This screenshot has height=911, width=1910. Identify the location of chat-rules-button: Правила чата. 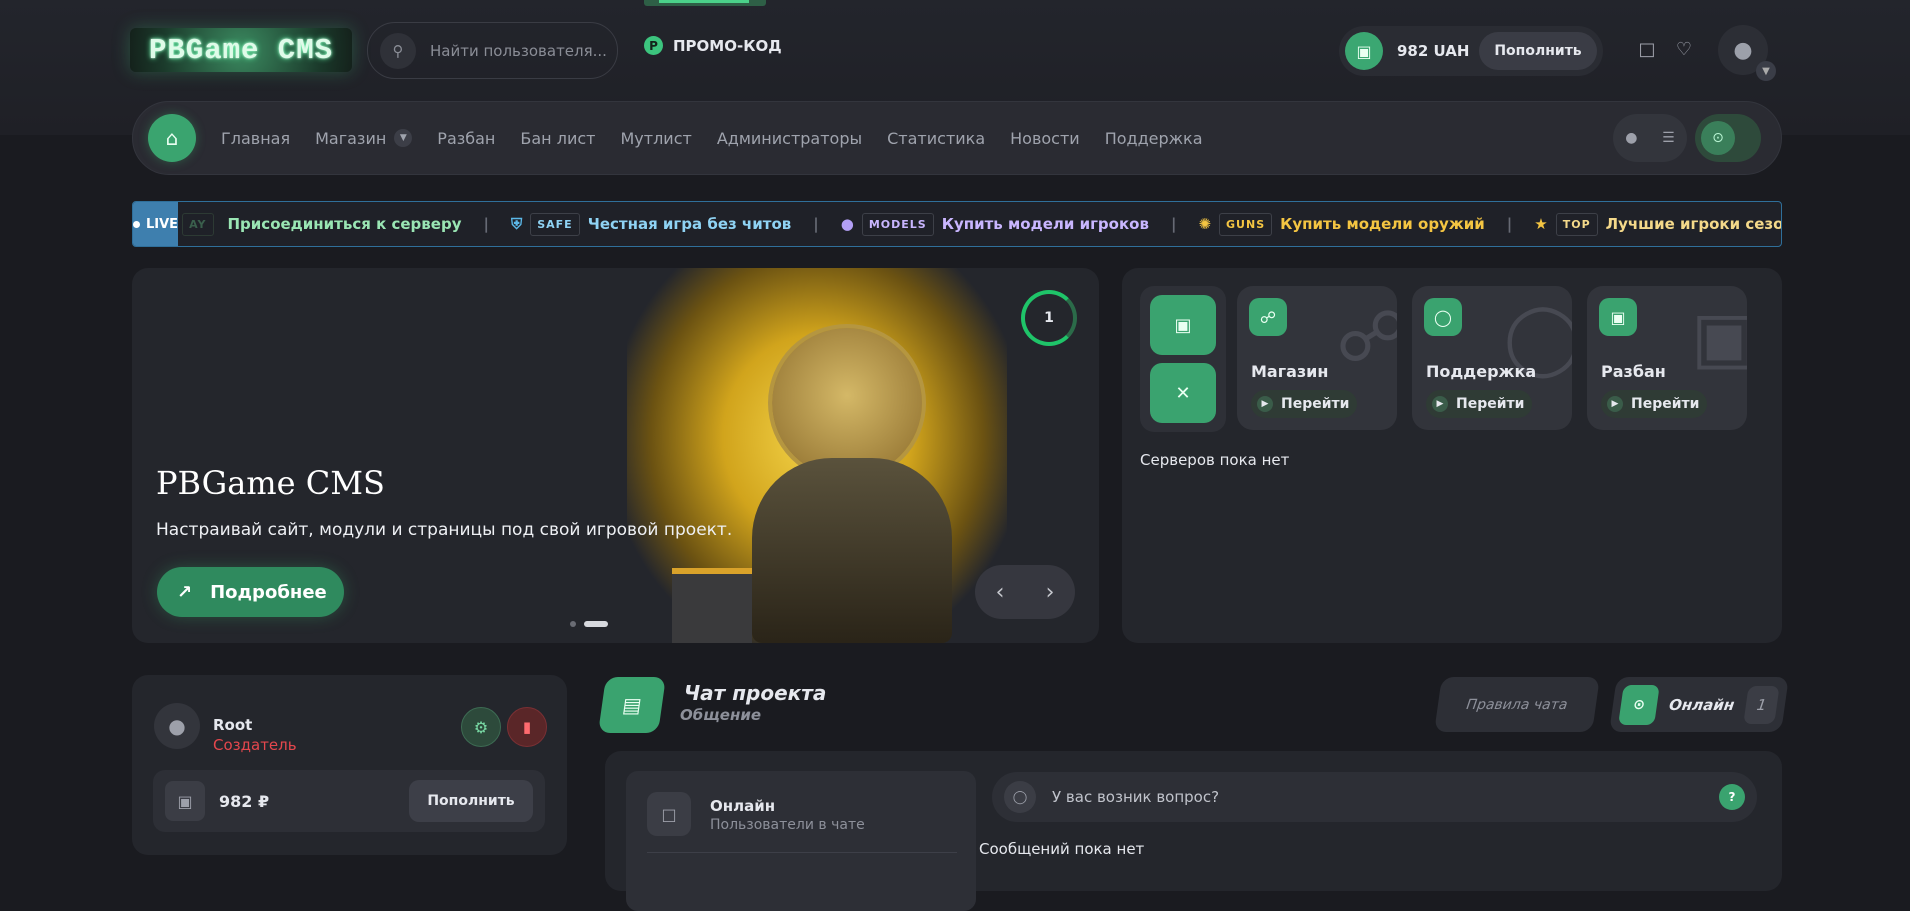
(1517, 704).